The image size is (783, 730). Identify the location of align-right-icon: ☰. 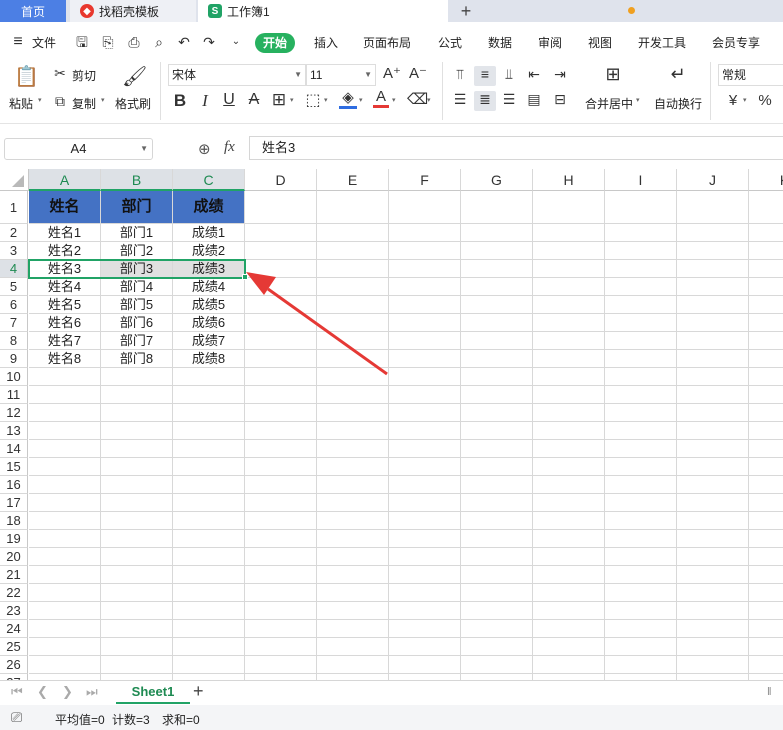
(509, 101).